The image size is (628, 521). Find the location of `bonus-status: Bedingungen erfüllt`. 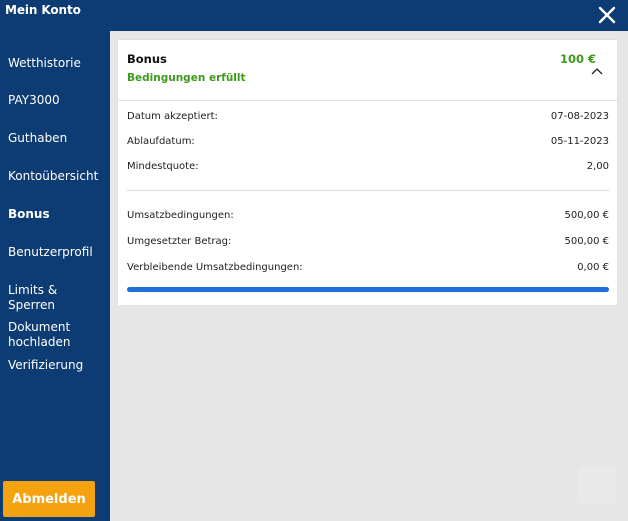

bonus-status: Bedingungen erfüllt is located at coordinates (186, 78).